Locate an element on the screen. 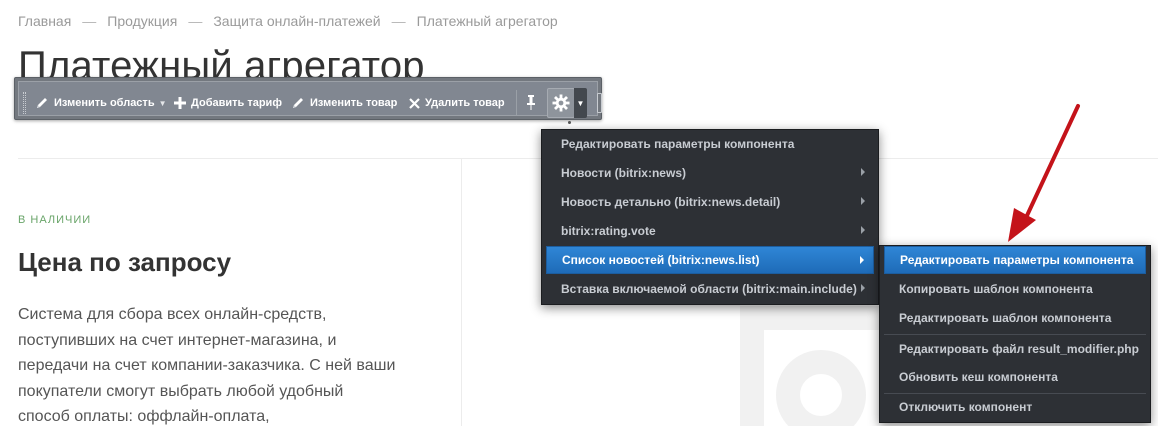 This screenshot has height=426, width=1158. breadcrumb-item-current: Платежный агрегатор is located at coordinates (487, 21).